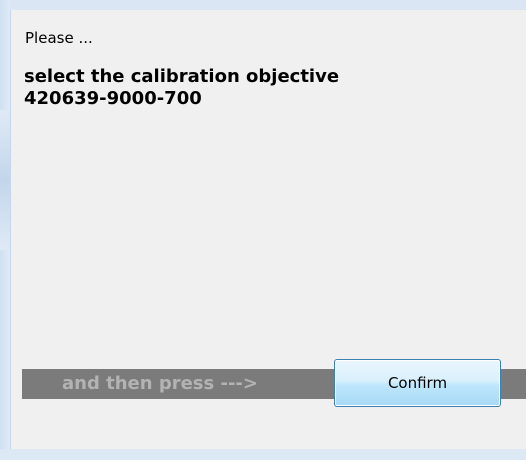 The image size is (526, 460). What do you see at coordinates (518, 384) in the screenshot?
I see `action-bar-end` at bounding box center [518, 384].